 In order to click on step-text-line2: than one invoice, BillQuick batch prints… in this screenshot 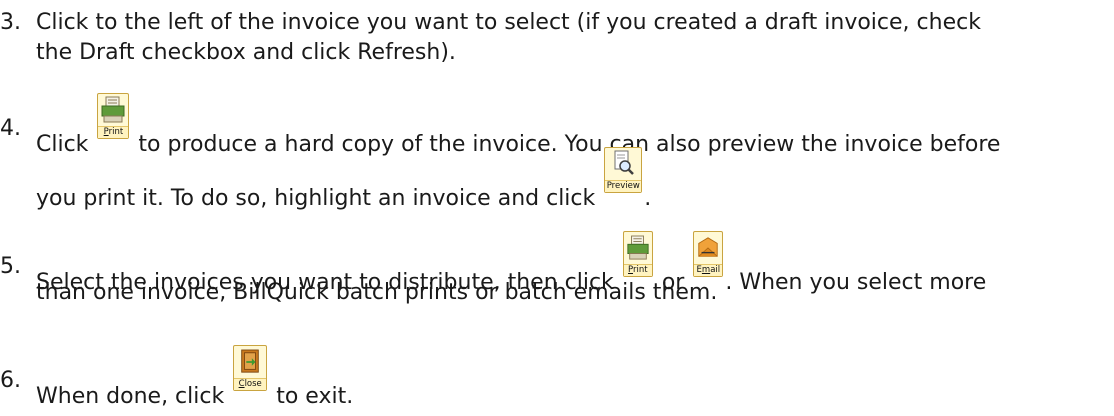, I will do `click(377, 292)`.